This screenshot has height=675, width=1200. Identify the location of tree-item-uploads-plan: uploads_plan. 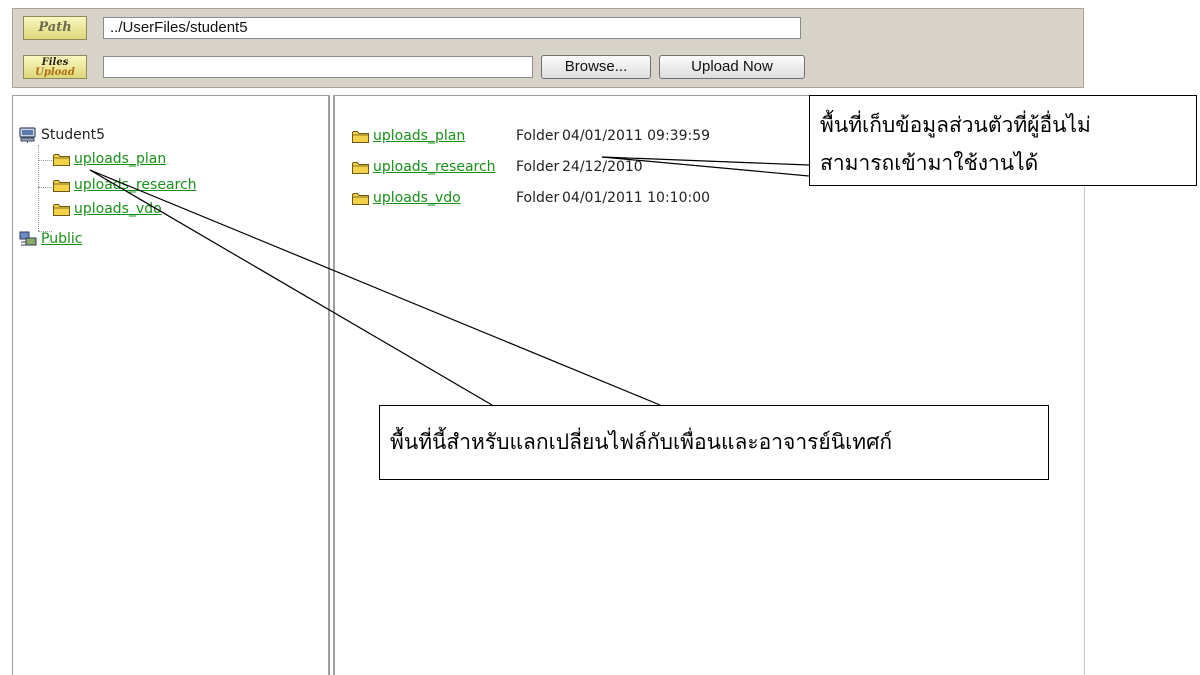
(109, 159).